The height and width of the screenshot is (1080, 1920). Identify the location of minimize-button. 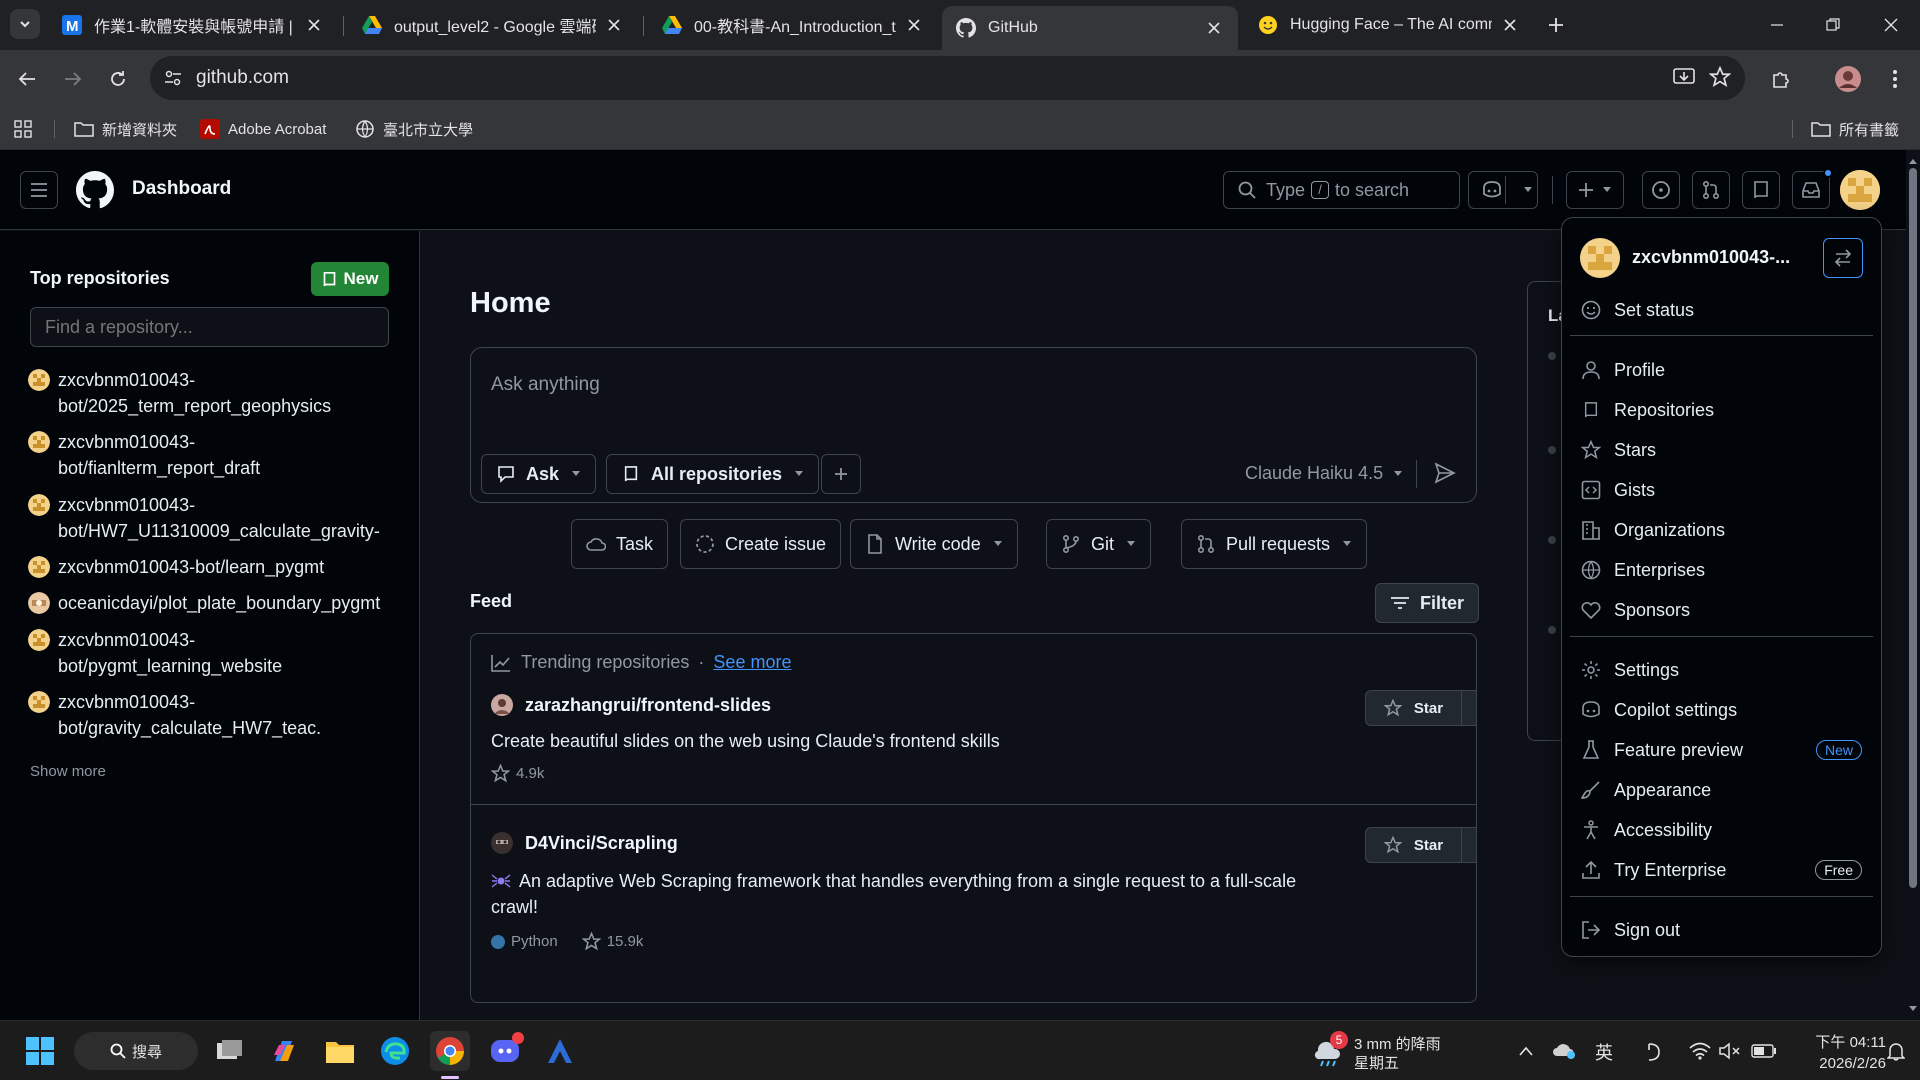
(1777, 25).